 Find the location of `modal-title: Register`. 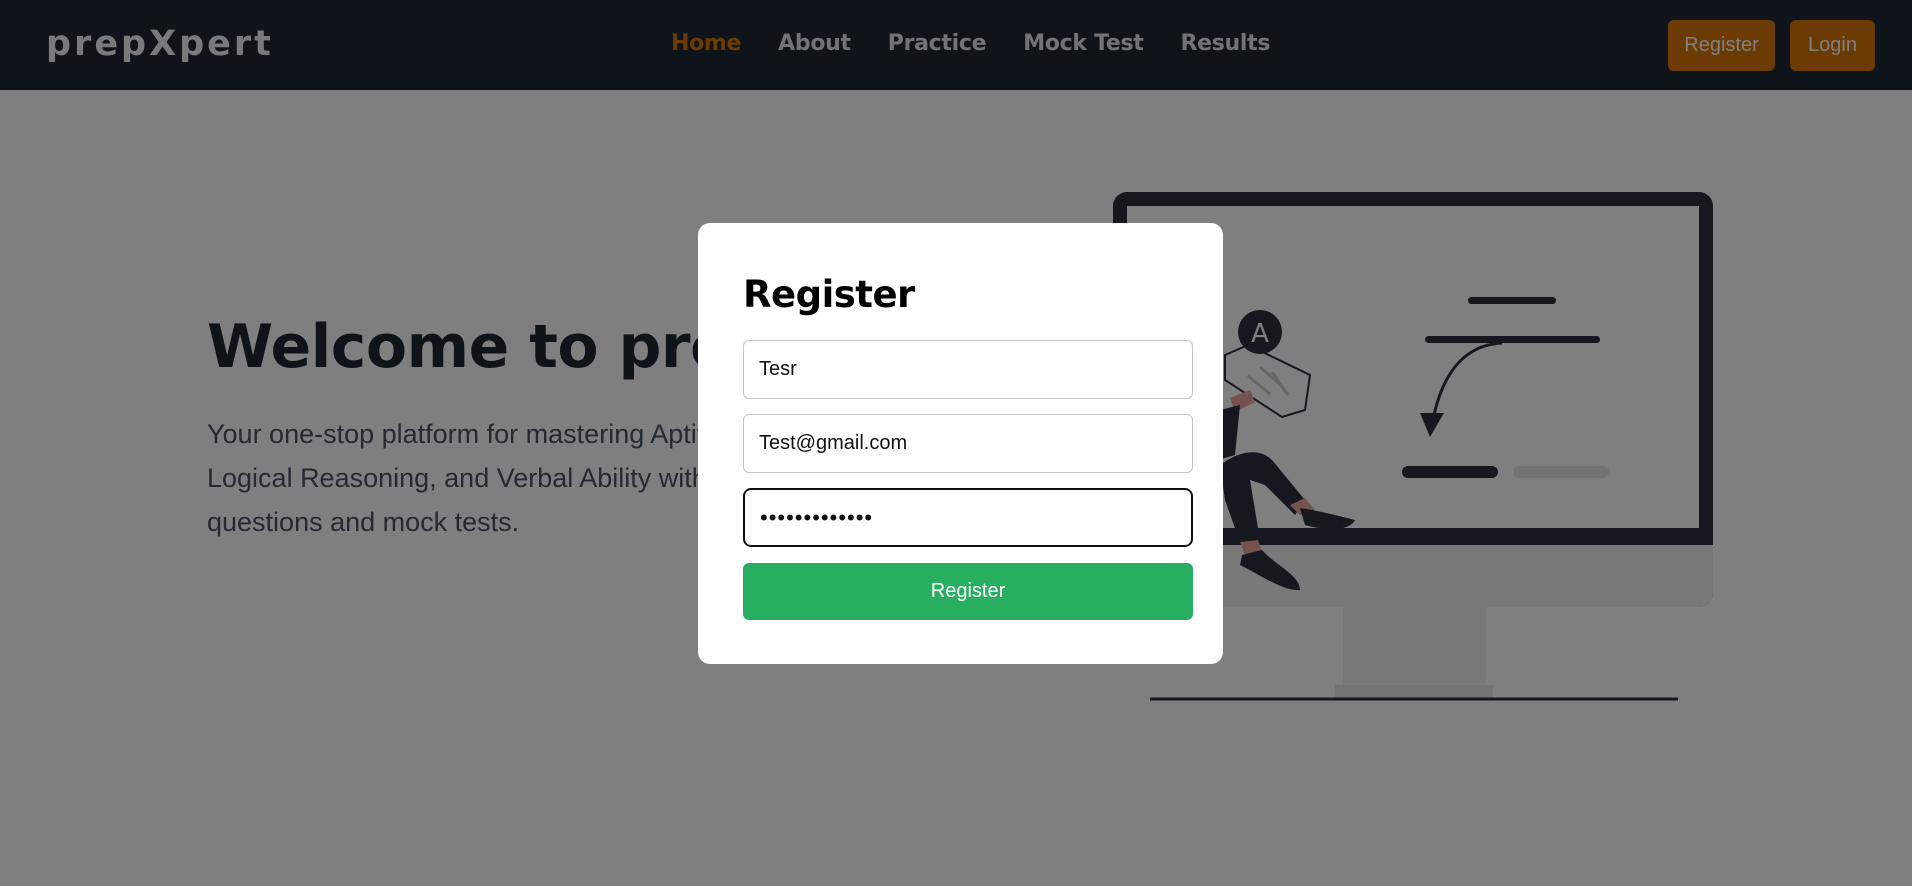

modal-title: Register is located at coordinates (829, 294).